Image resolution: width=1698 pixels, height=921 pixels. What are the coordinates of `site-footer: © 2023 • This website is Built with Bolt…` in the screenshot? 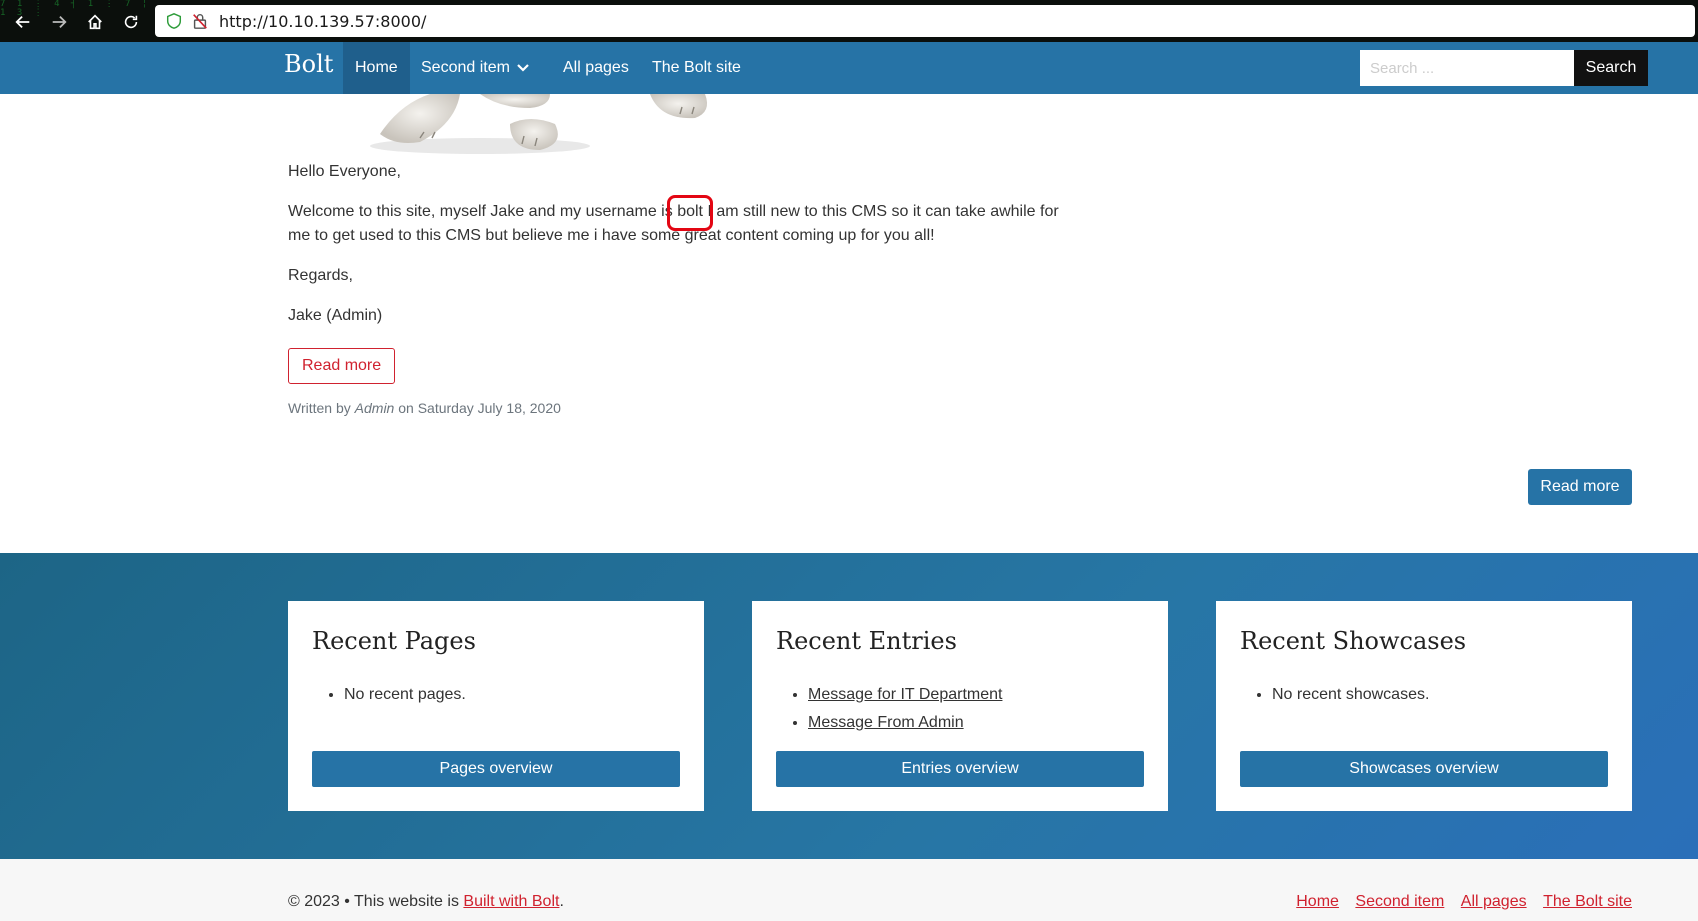 It's located at (849, 890).